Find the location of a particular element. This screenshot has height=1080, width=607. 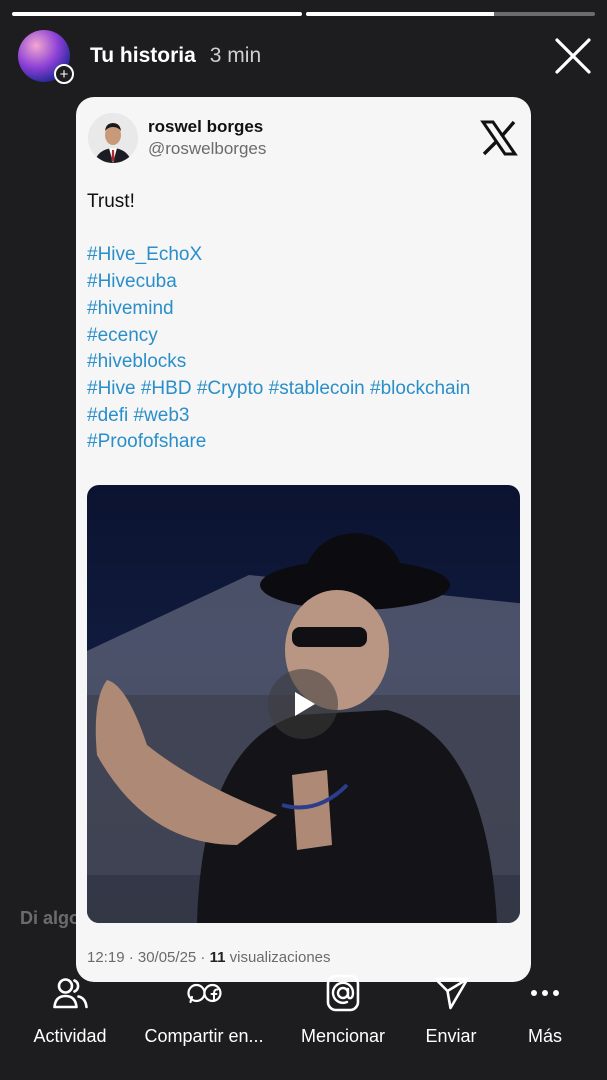

tweet-message: Trust! is located at coordinates (111, 201).